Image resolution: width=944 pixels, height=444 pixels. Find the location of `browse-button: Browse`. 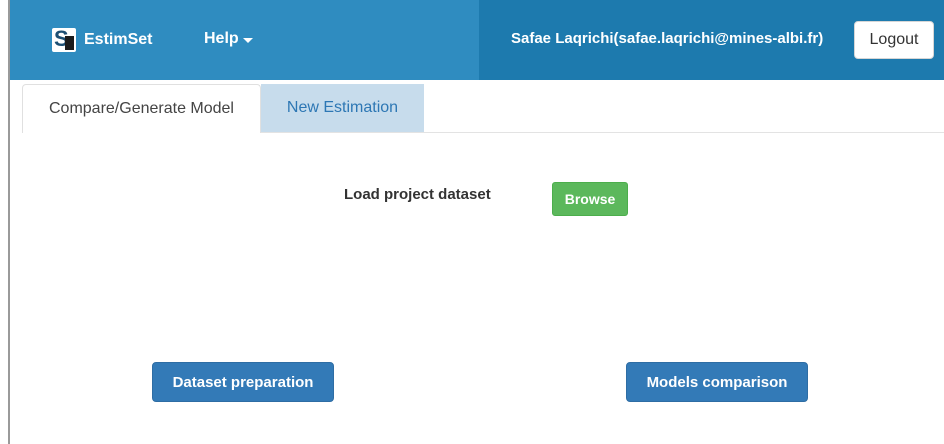

browse-button: Browse is located at coordinates (590, 199).